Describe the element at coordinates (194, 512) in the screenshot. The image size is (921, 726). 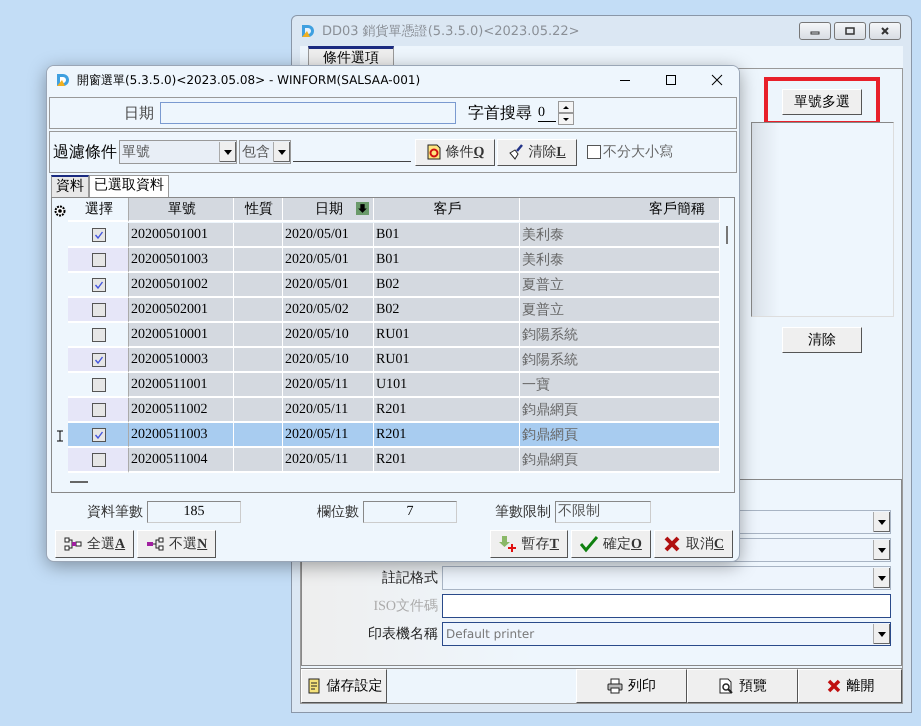
I see `stat-value: 185` at that location.